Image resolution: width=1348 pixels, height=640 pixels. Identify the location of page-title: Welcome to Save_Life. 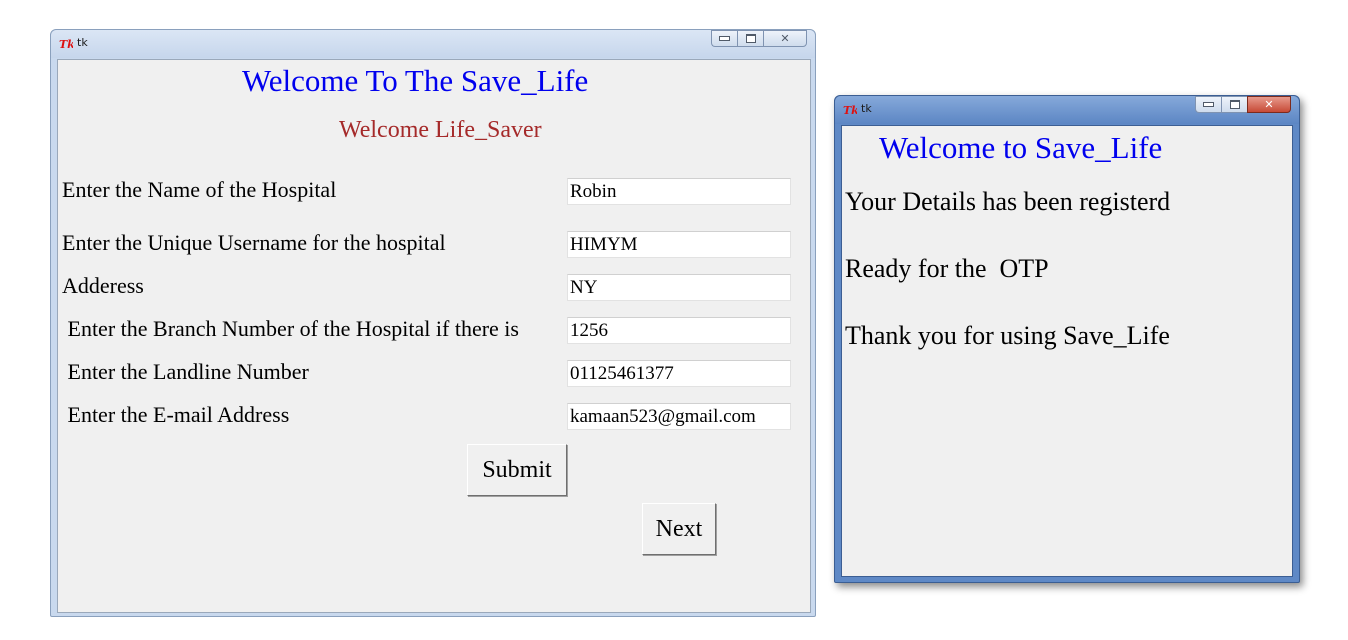
(1021, 147).